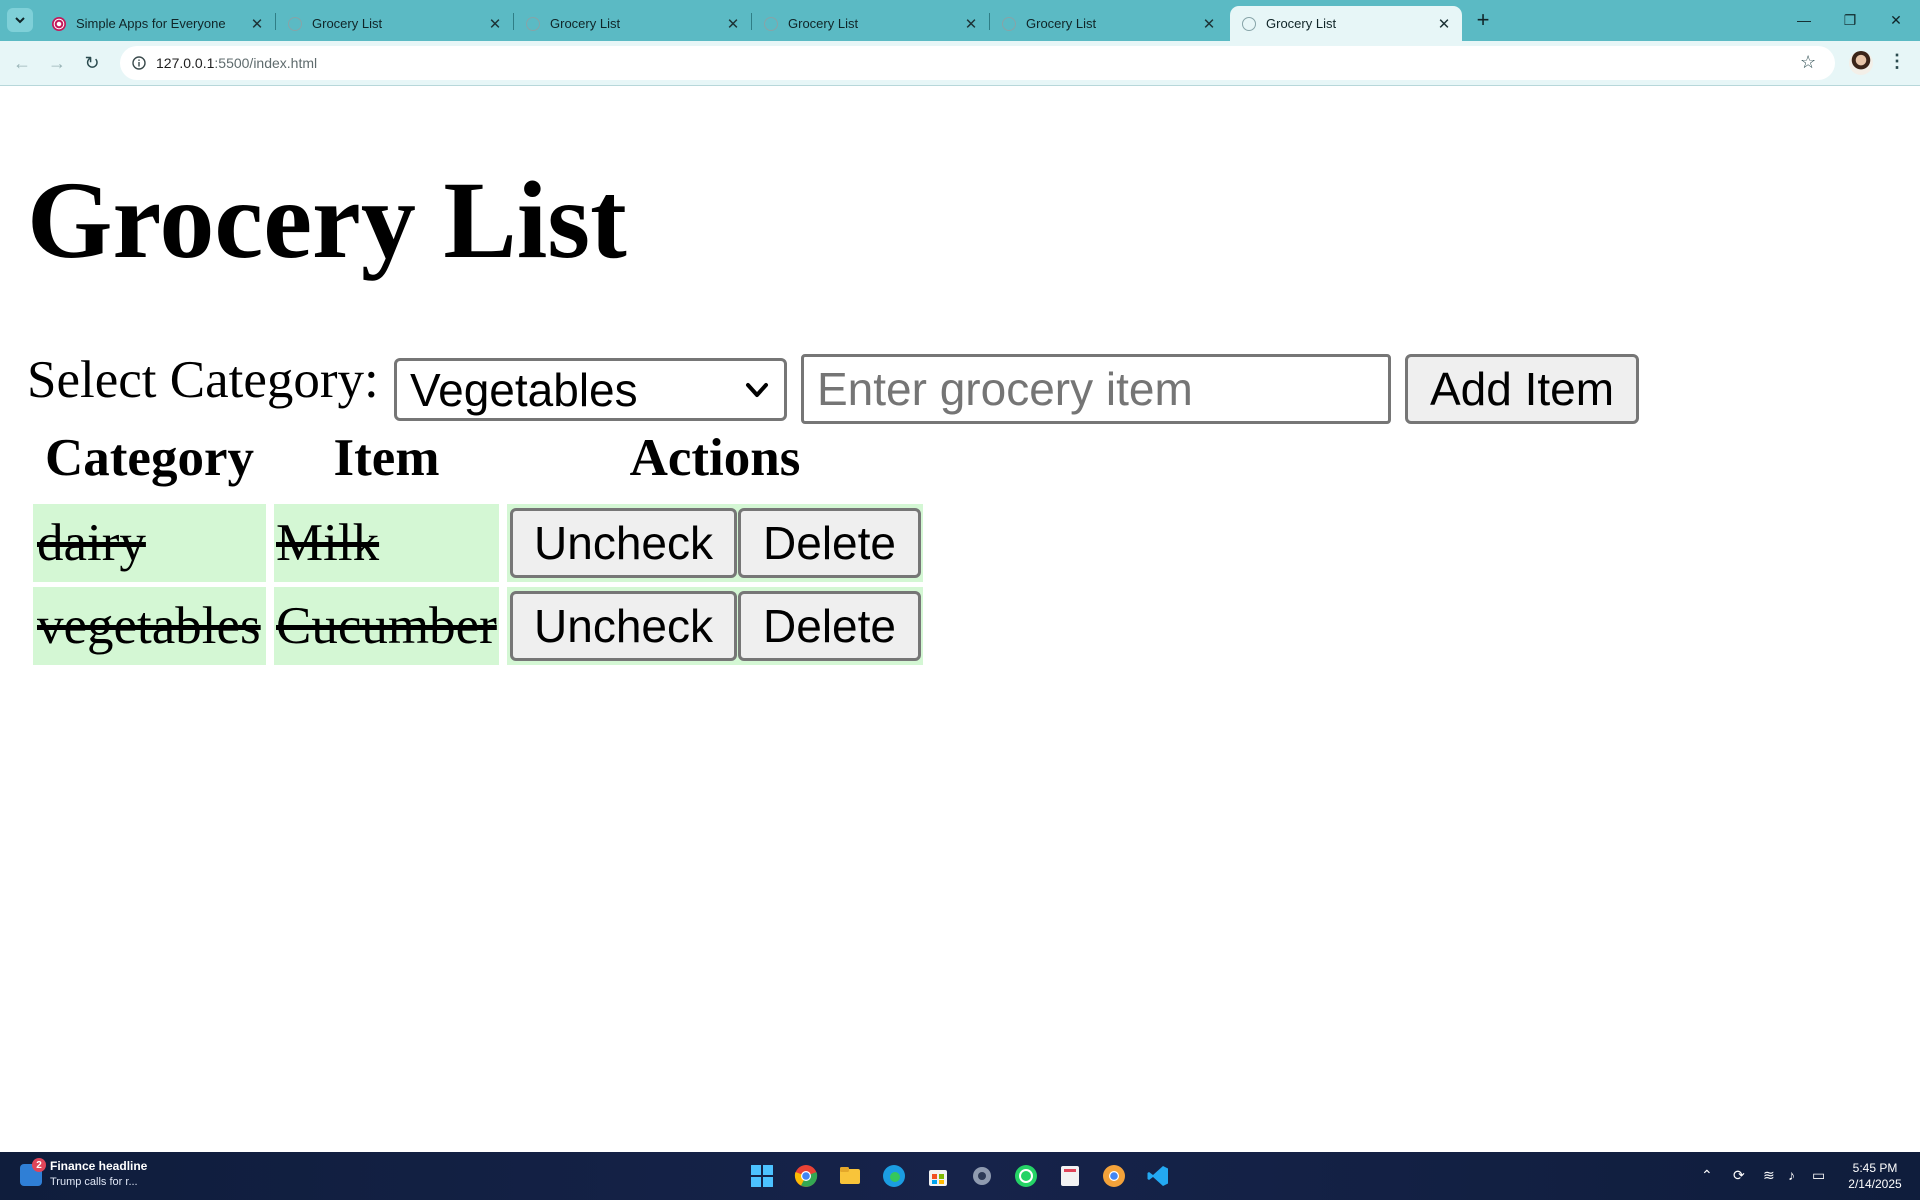 This screenshot has height=1200, width=1920. I want to click on snipping-tool-icon, so click(1070, 1176).